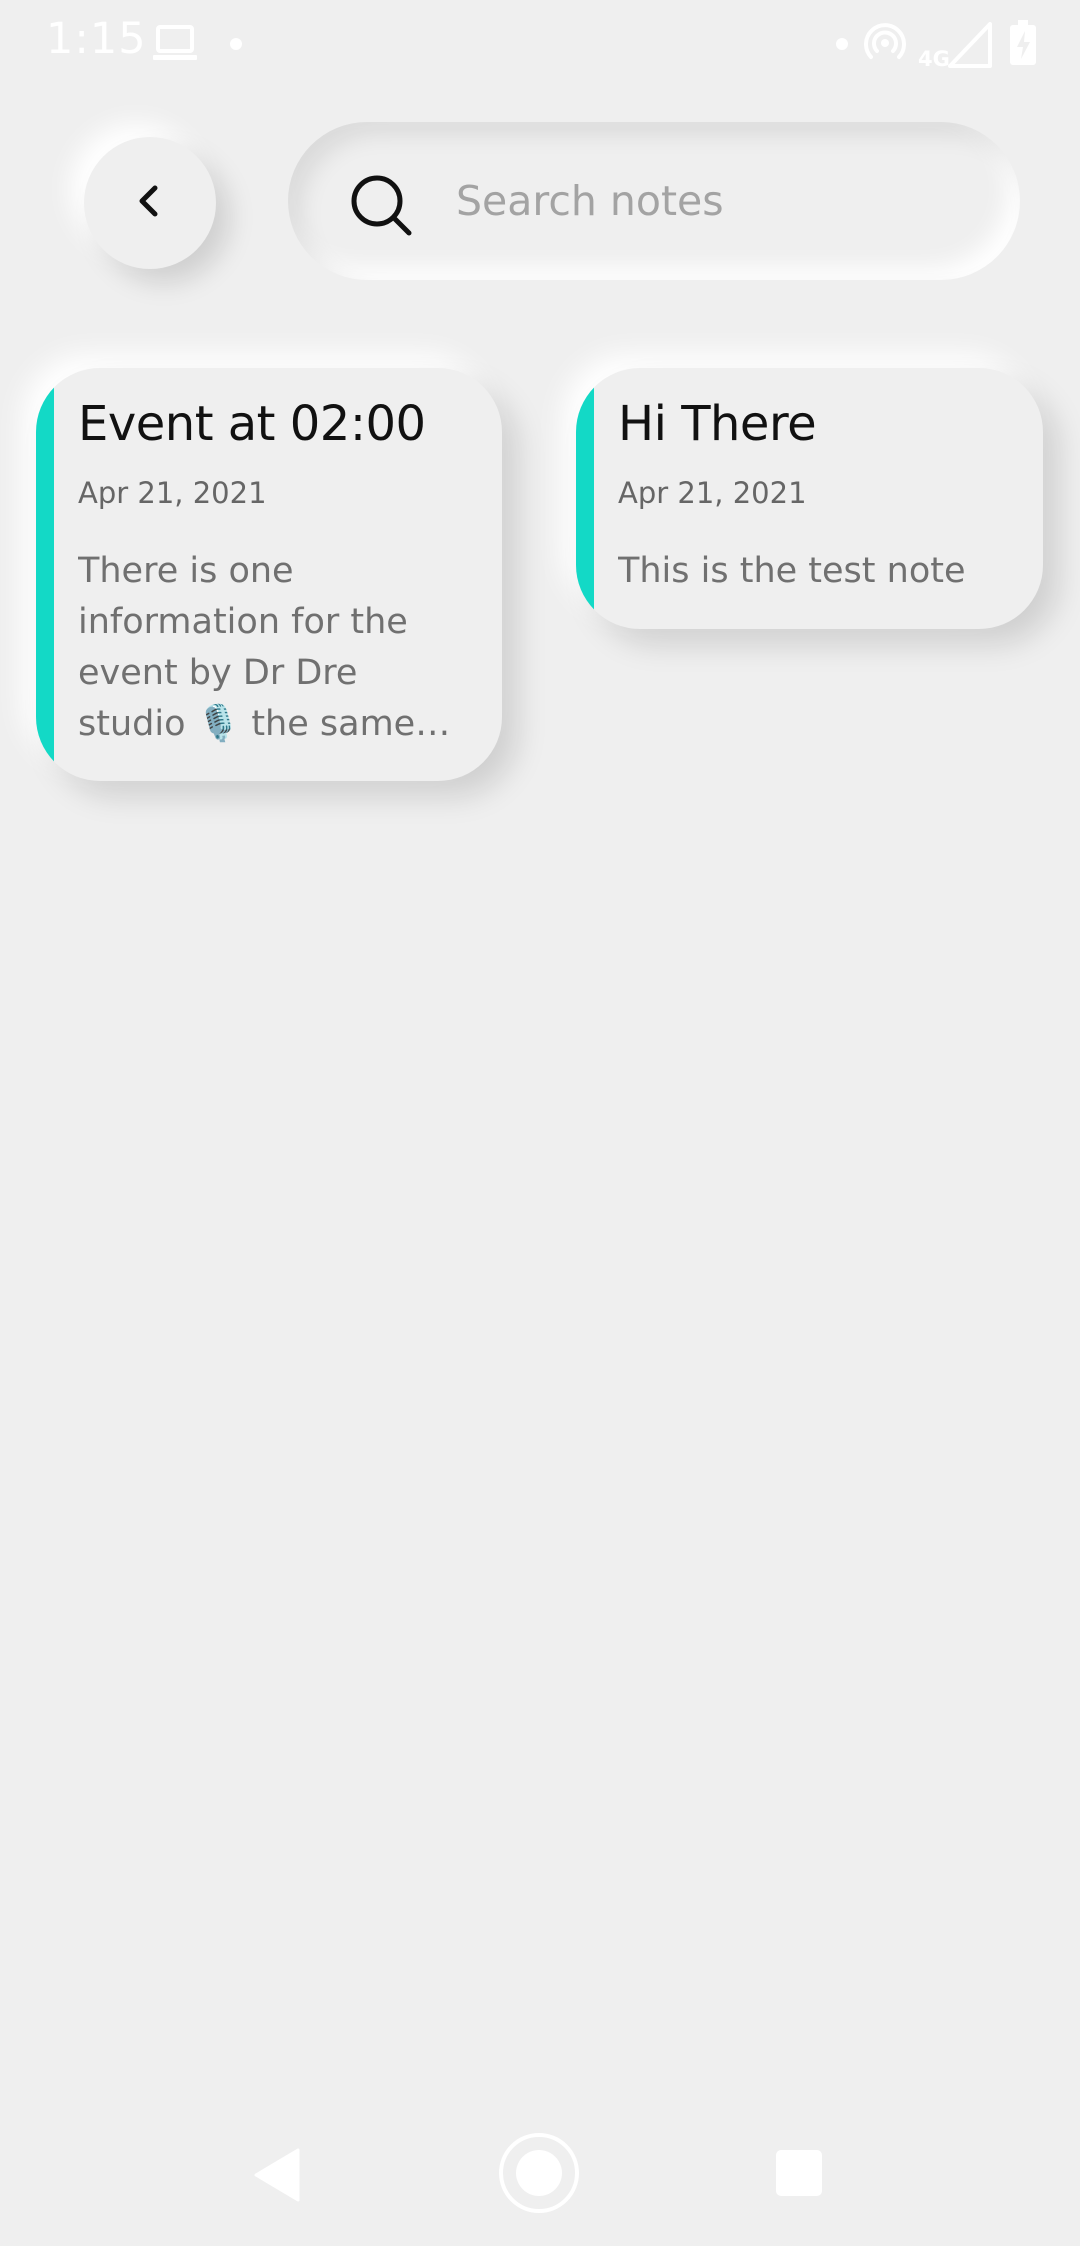 The height and width of the screenshot is (2246, 1080). I want to click on note-title: Event at 02:00, so click(252, 424).